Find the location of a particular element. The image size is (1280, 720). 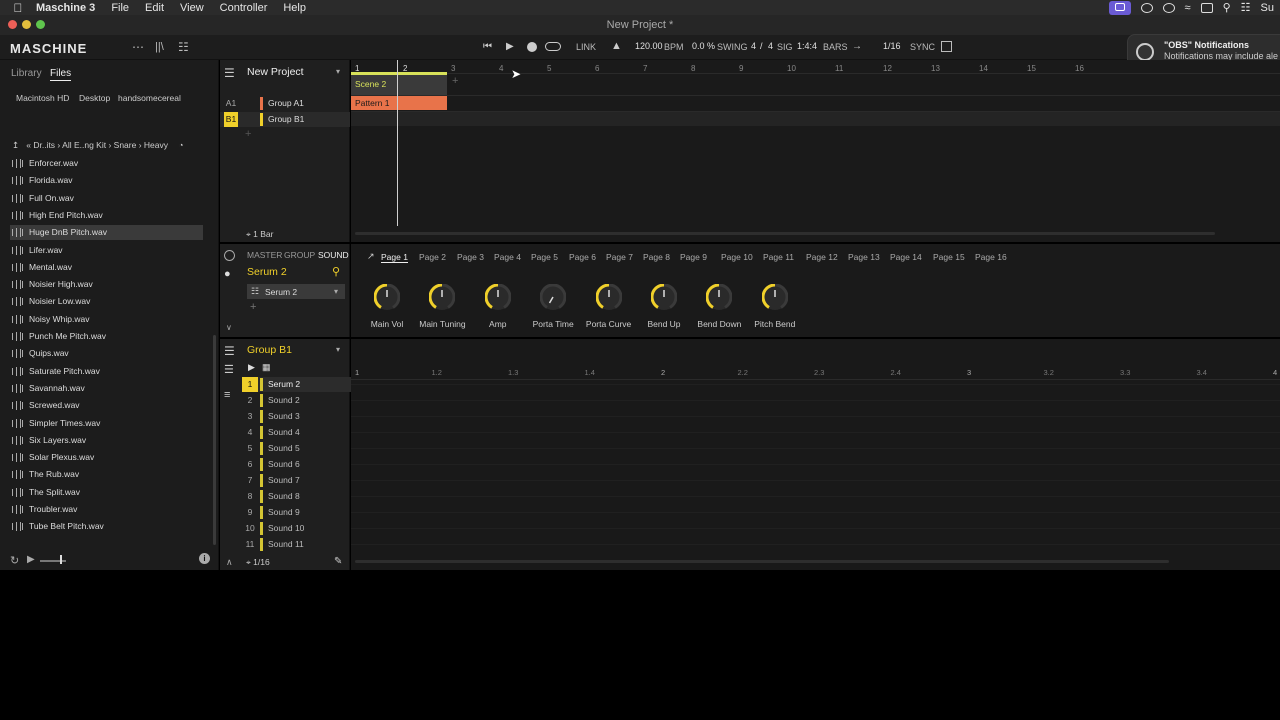

knob-bend-down: Bend Down is located at coordinates (719, 306).